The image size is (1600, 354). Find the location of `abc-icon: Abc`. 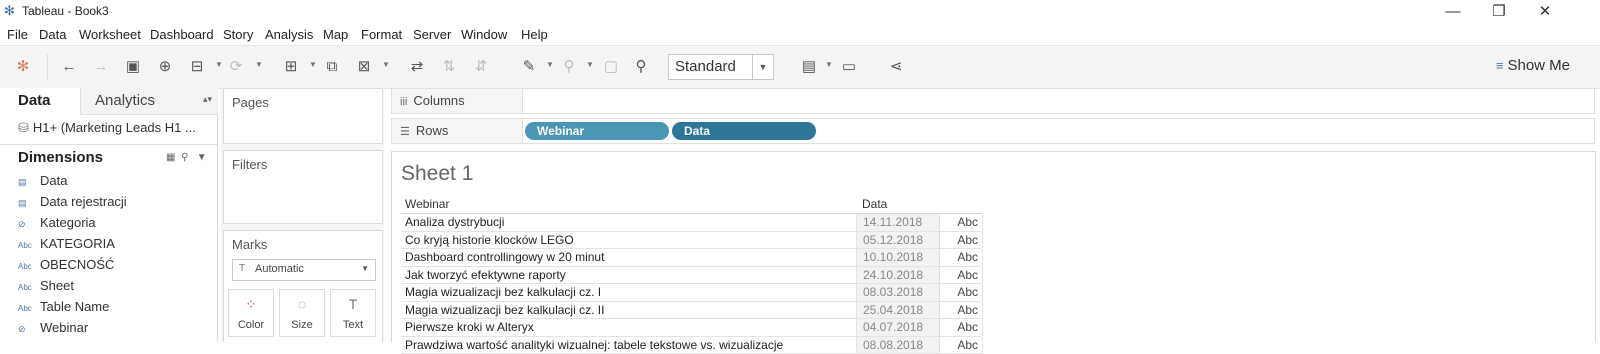

abc-icon: Abc is located at coordinates (29, 308).